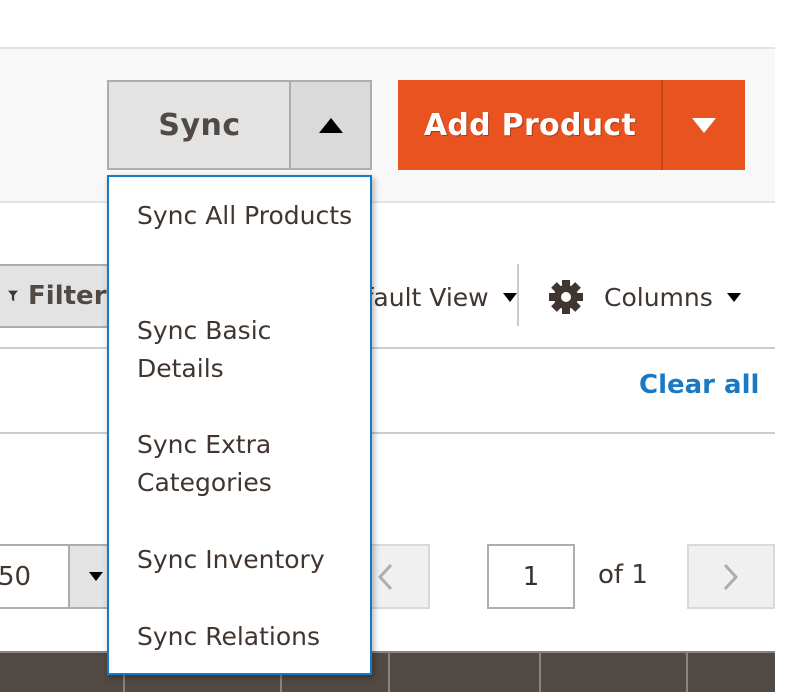 The image size is (786, 692). I want to click on sync-dropdown-toggle, so click(330, 125).